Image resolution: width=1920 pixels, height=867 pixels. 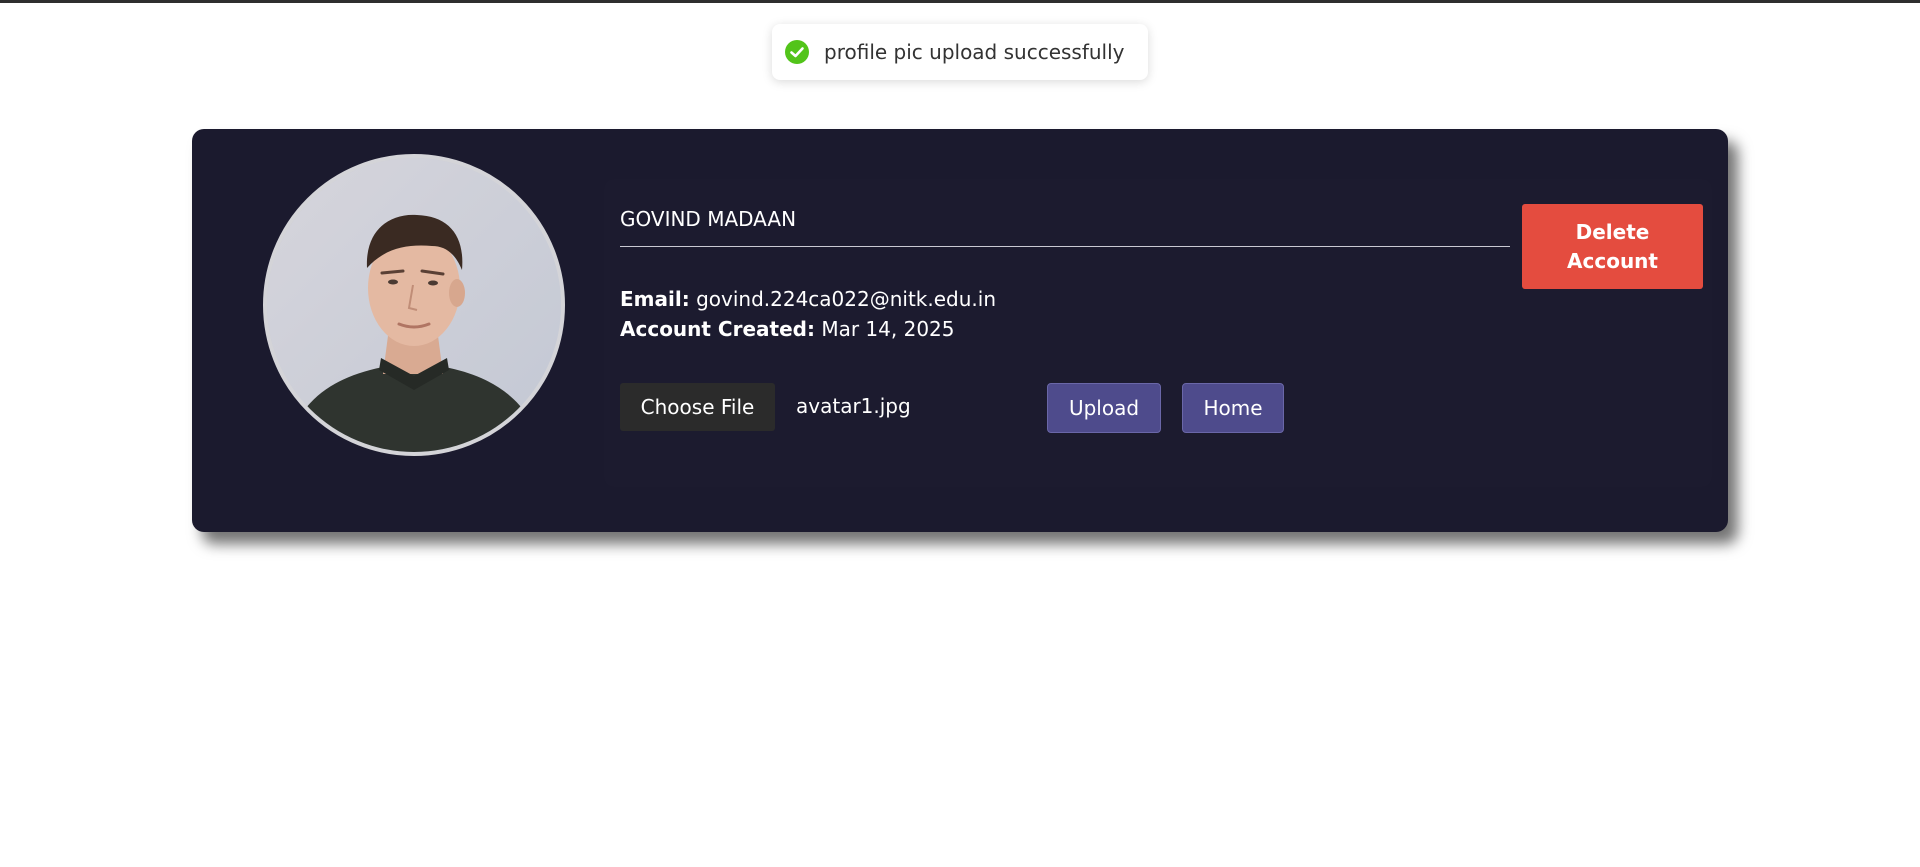 I want to click on email-value: govind.224ca022@nitk.edu.in, so click(x=846, y=299).